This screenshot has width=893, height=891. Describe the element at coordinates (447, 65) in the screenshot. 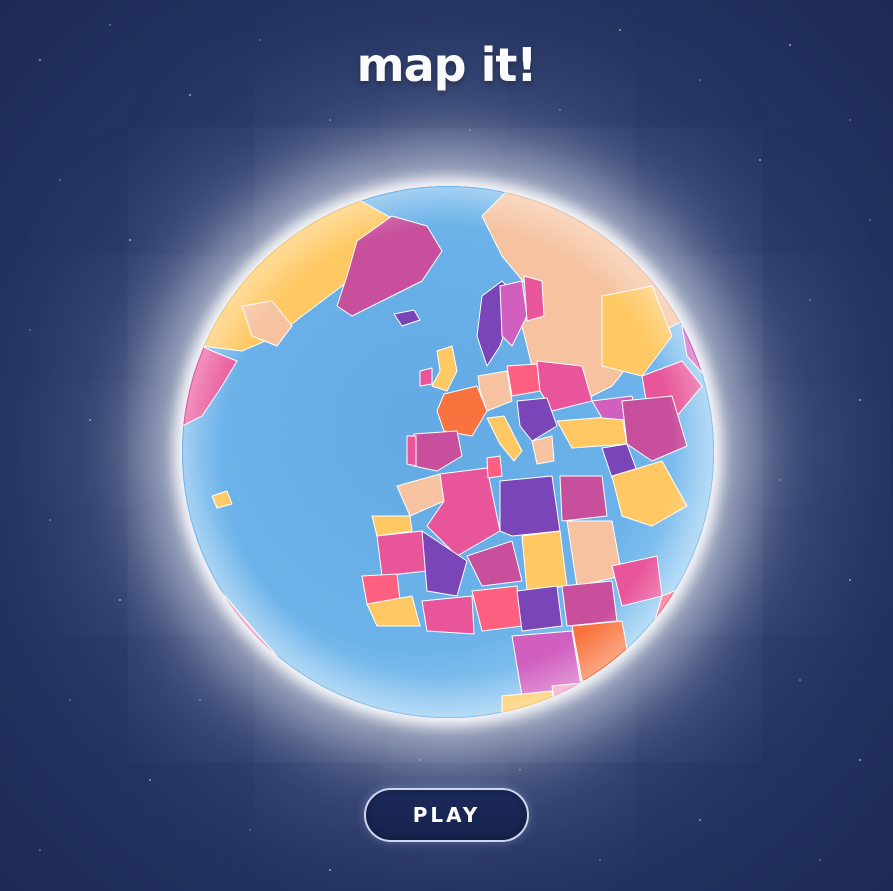

I see `game-title: map it!` at that location.